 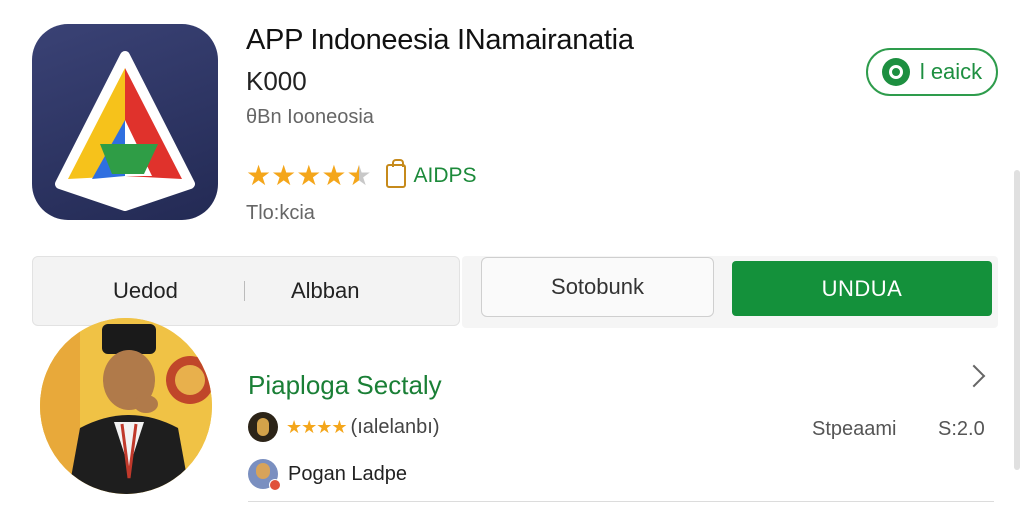 I want to click on secondary-button: Sotobunk, so click(x=597, y=287).